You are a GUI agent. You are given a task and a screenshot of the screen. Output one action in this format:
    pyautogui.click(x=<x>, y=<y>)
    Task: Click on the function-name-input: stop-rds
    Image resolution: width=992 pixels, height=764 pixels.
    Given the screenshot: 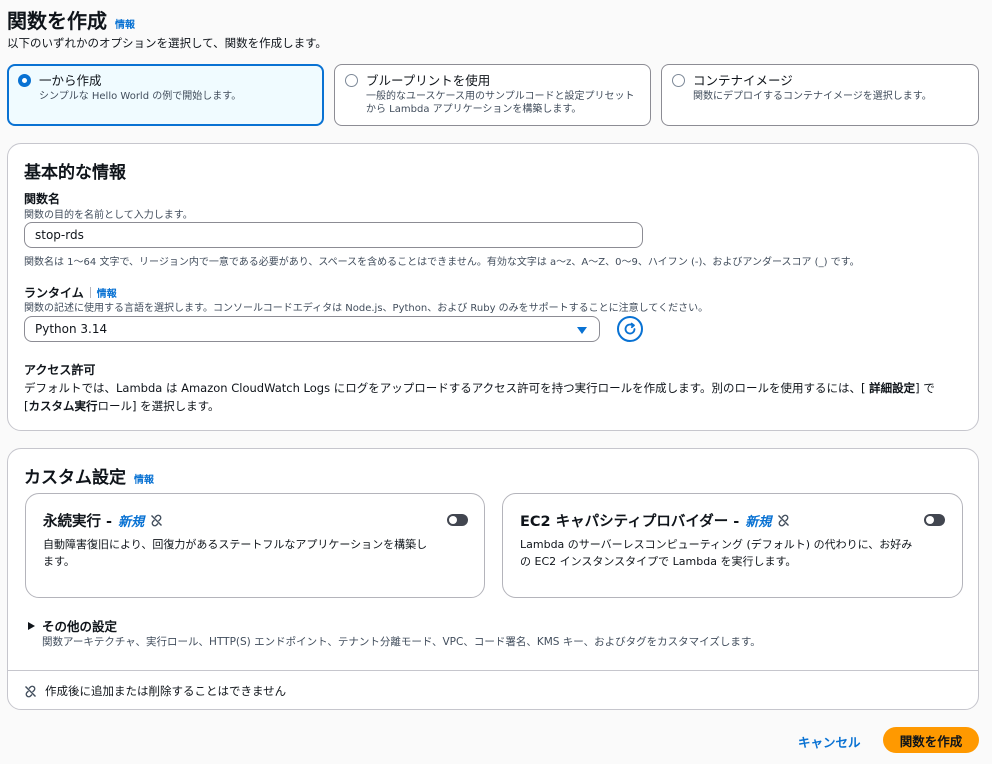 What is the action you would take?
    pyautogui.click(x=333, y=235)
    